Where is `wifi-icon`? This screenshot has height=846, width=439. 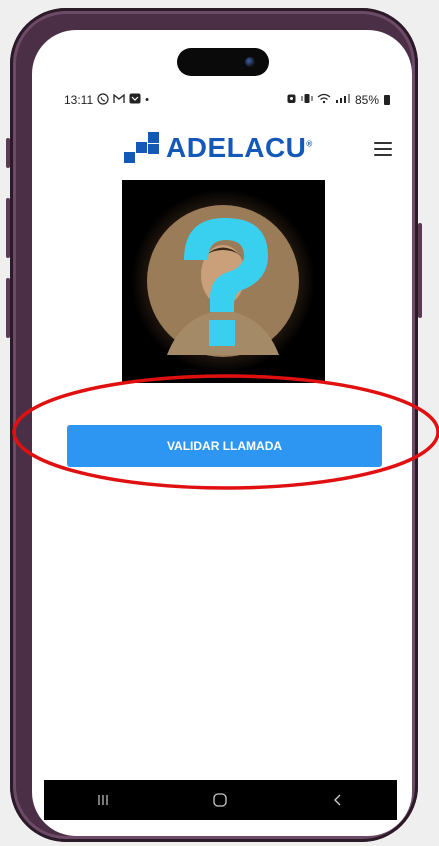 wifi-icon is located at coordinates (324, 100).